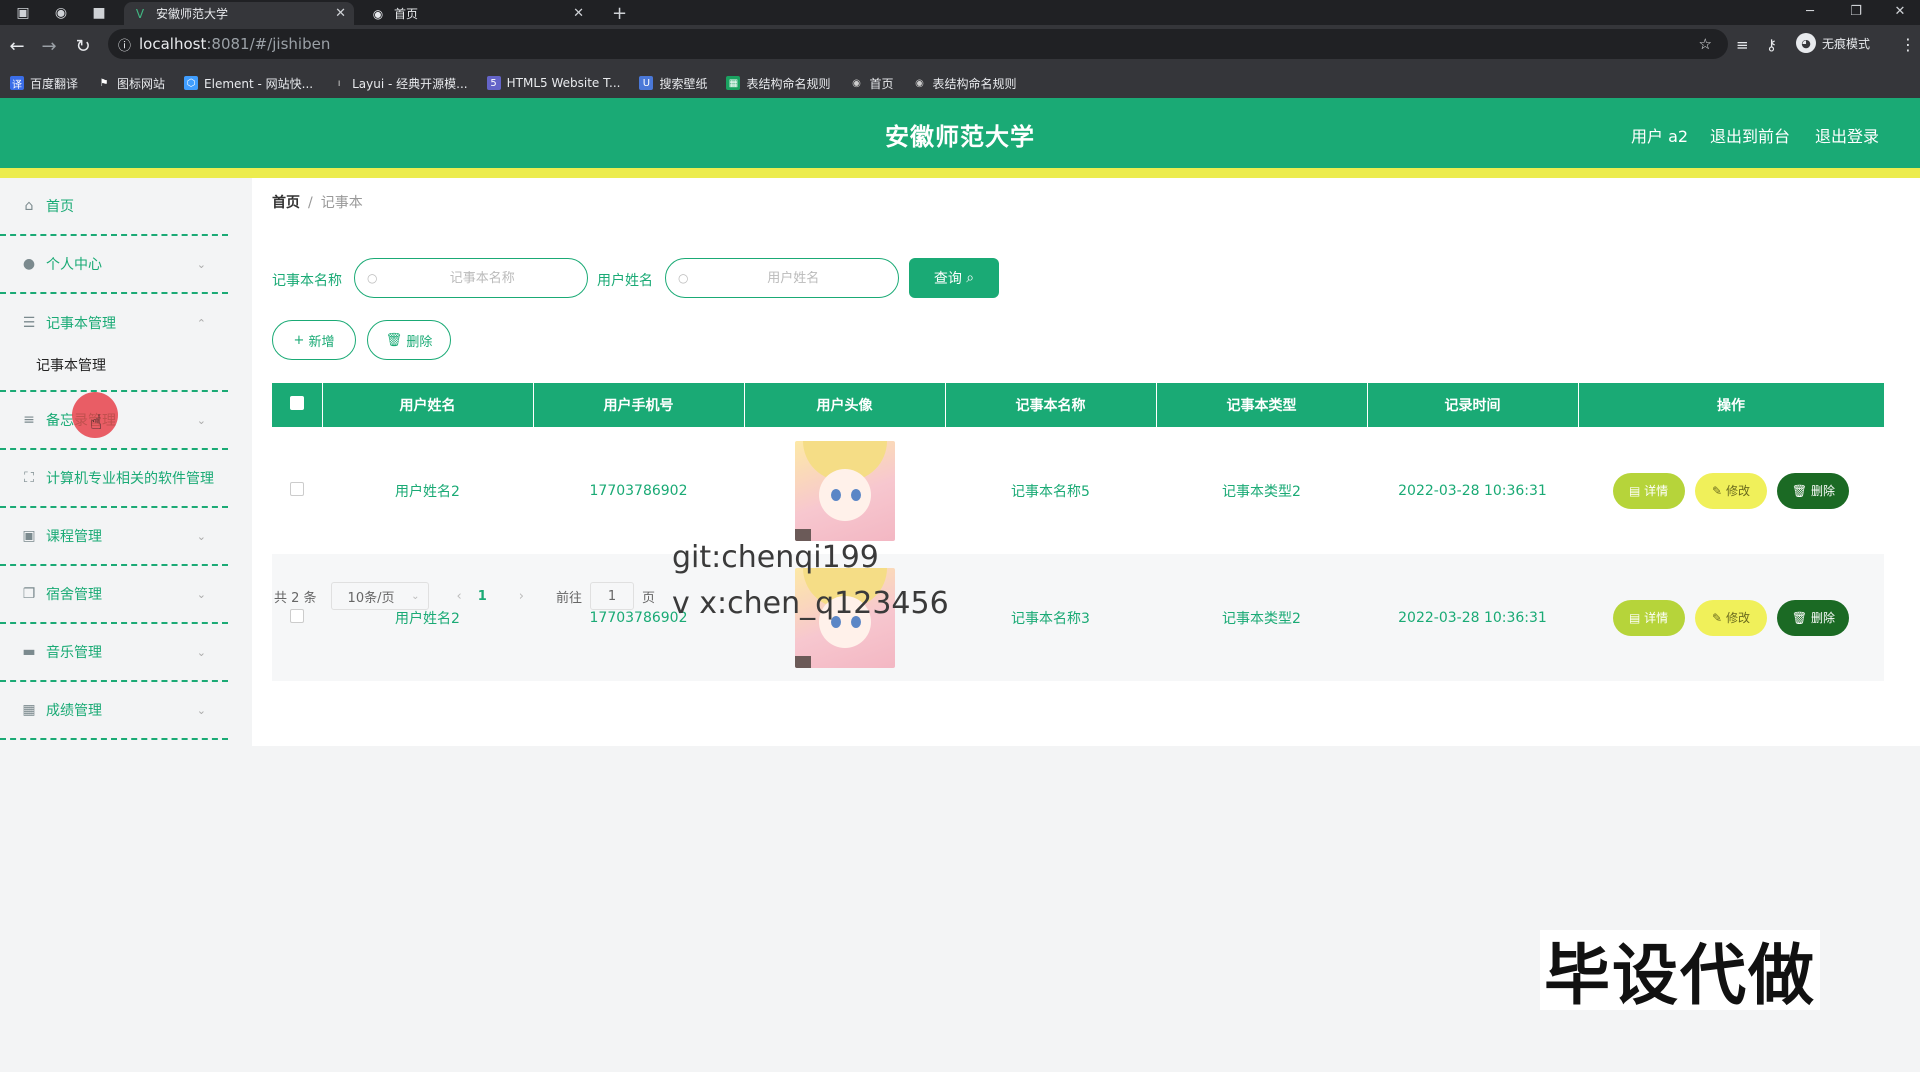 This screenshot has height=1072, width=1920. I want to click on watermark-line-1: git:chenqi199, so click(775, 557).